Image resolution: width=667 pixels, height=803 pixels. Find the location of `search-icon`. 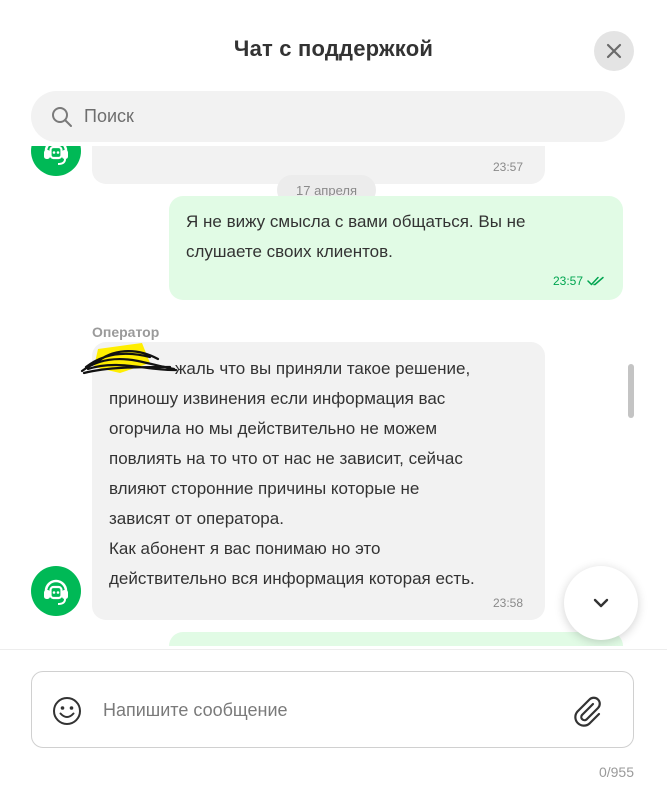

search-icon is located at coordinates (62, 117).